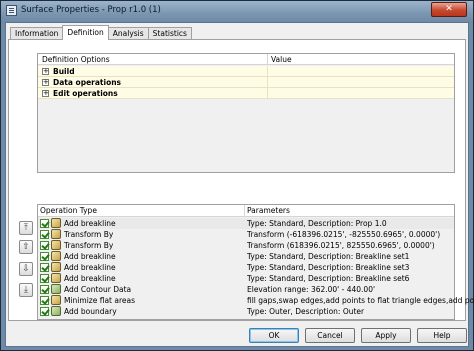 This screenshot has height=351, width=474. I want to click on operation-type: Add Contour Data, so click(98, 289).